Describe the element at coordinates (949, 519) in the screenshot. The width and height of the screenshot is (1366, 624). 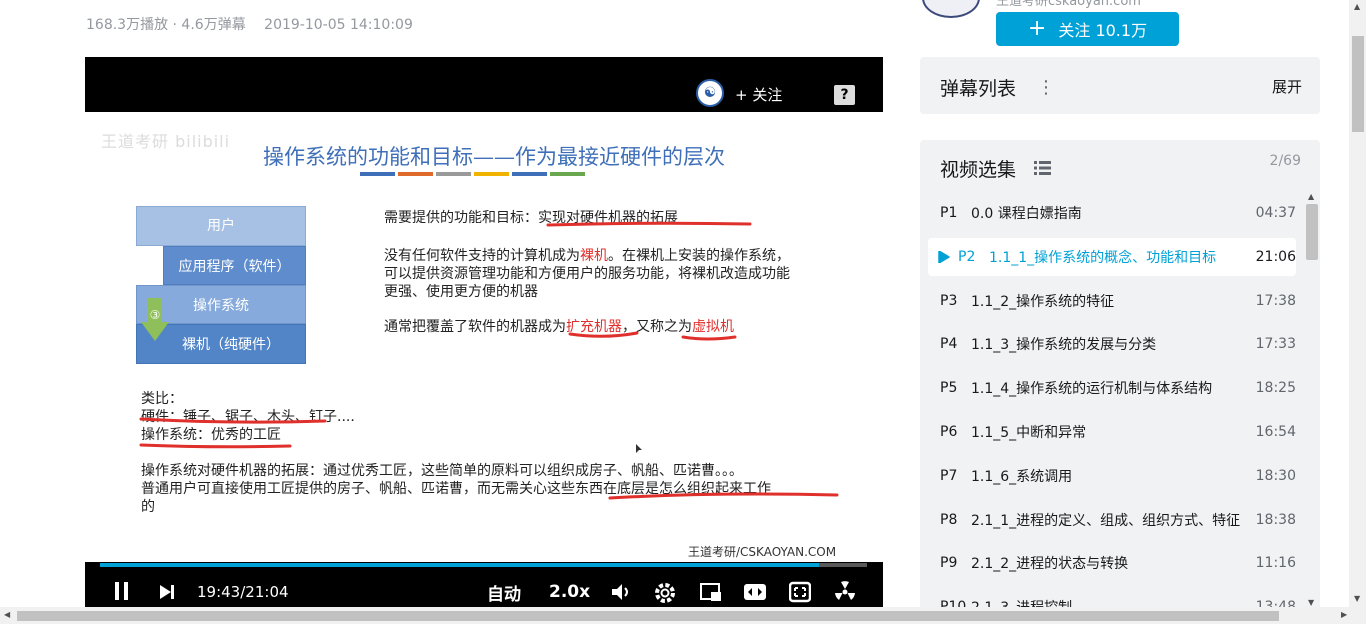
I see `episode-number: P8` at that location.